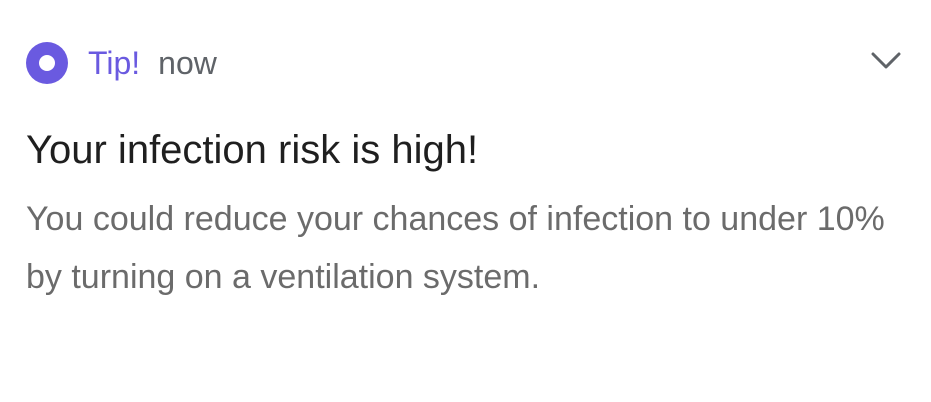 This screenshot has width=931, height=402. I want to click on chevron-down-icon, so click(886, 63).